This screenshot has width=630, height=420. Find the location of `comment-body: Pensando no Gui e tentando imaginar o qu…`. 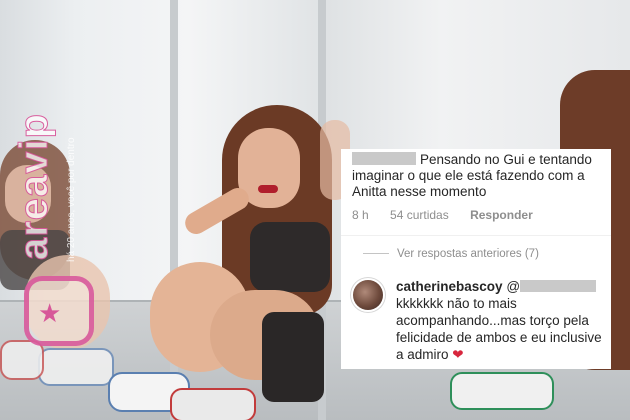

comment-body: Pensando no Gui e tentando imaginar o qu… is located at coordinates (479, 176).